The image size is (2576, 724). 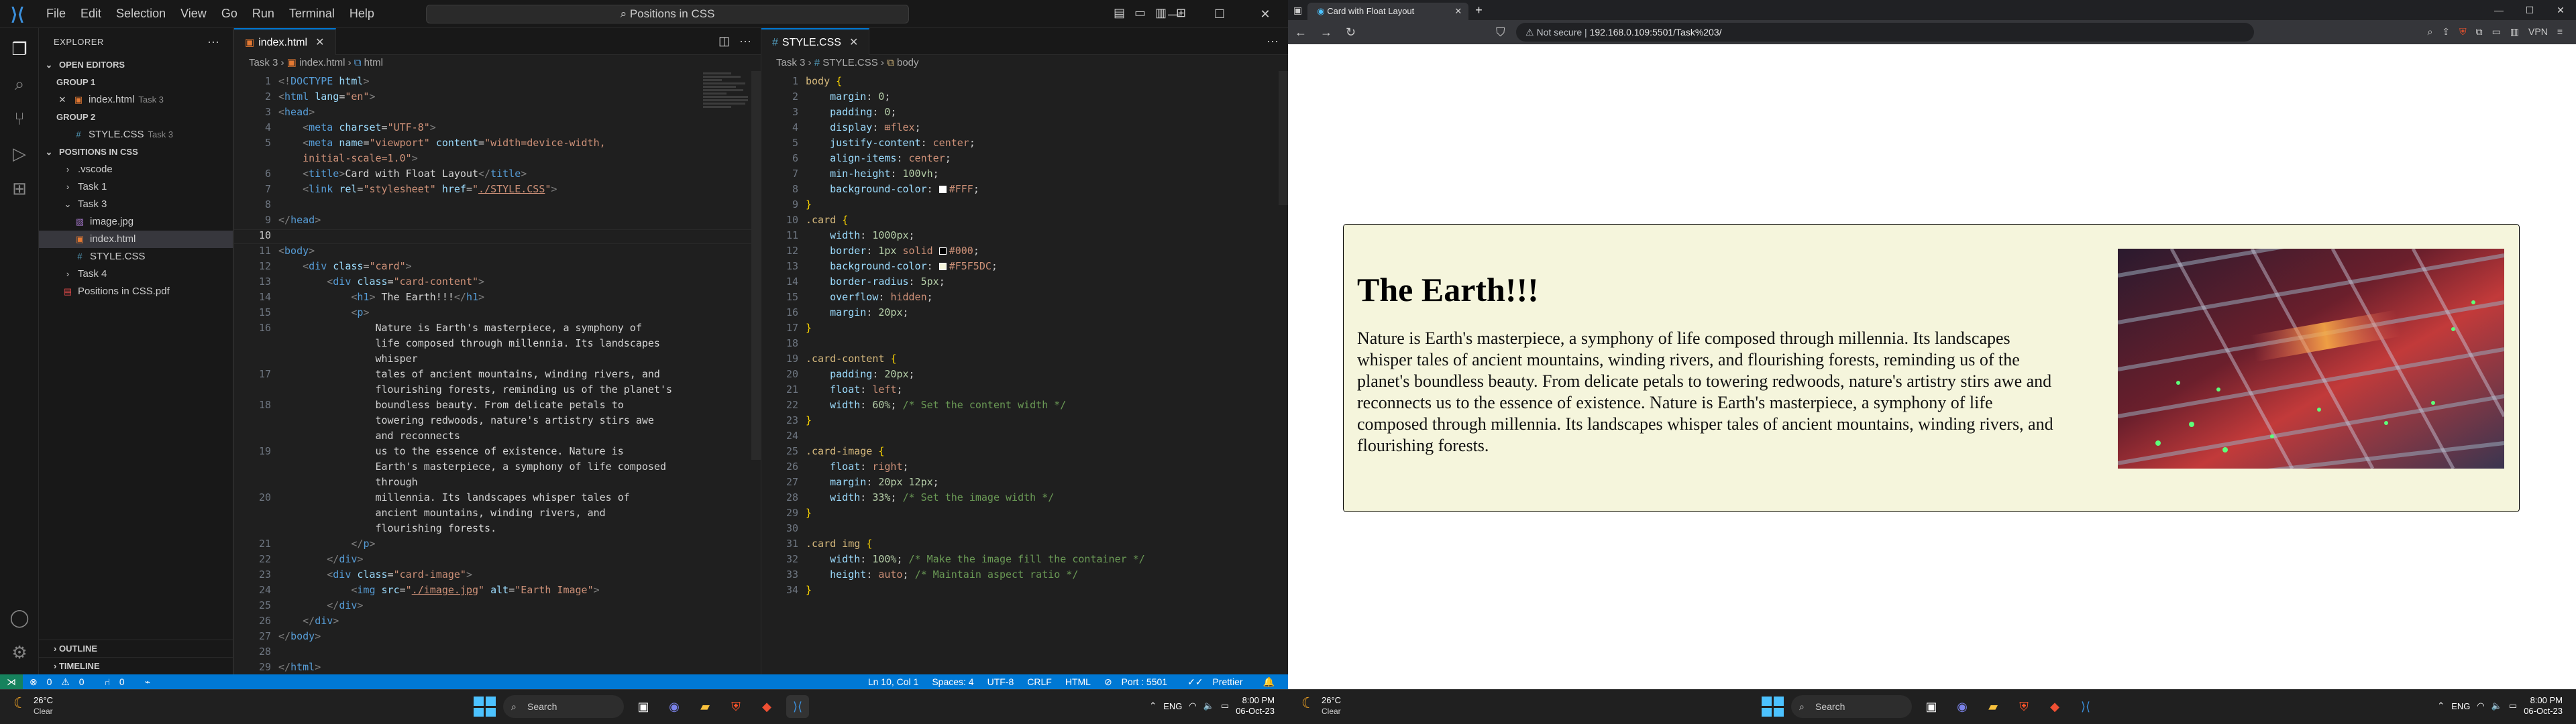 I want to click on explorer-icon: ❐, so click(x=19, y=49).